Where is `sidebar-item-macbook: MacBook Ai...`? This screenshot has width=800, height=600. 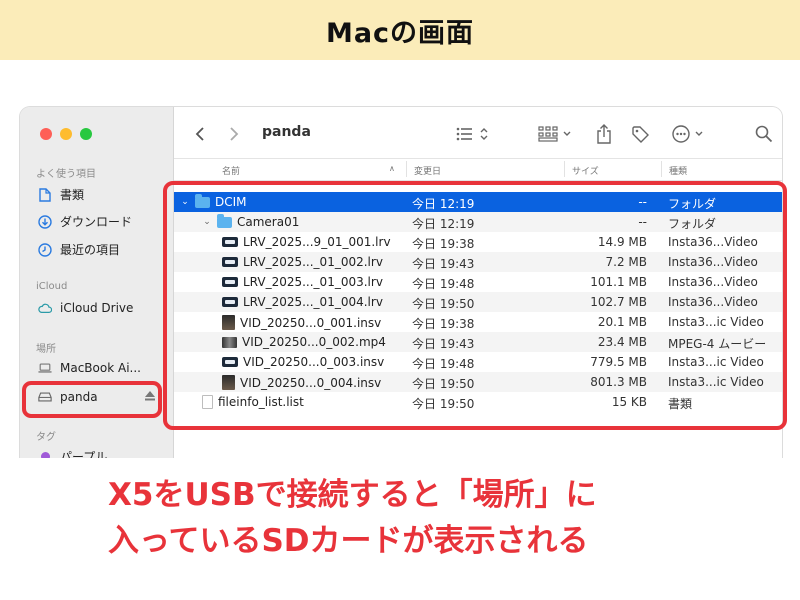 sidebar-item-macbook: MacBook Ai... is located at coordinates (89, 368).